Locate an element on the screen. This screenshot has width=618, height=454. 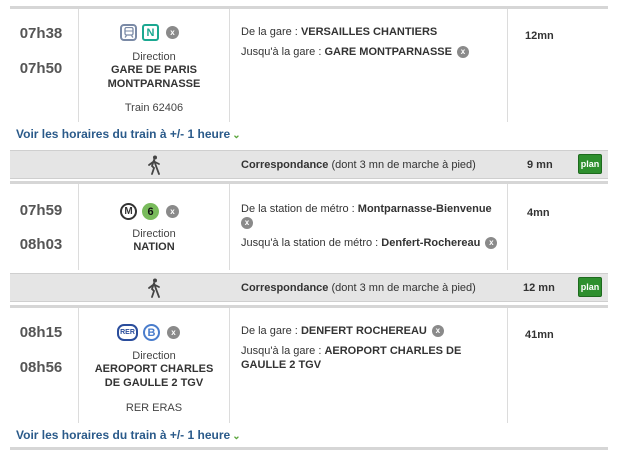
from-name: DENFERT ROCHEREAU is located at coordinates (363, 331).